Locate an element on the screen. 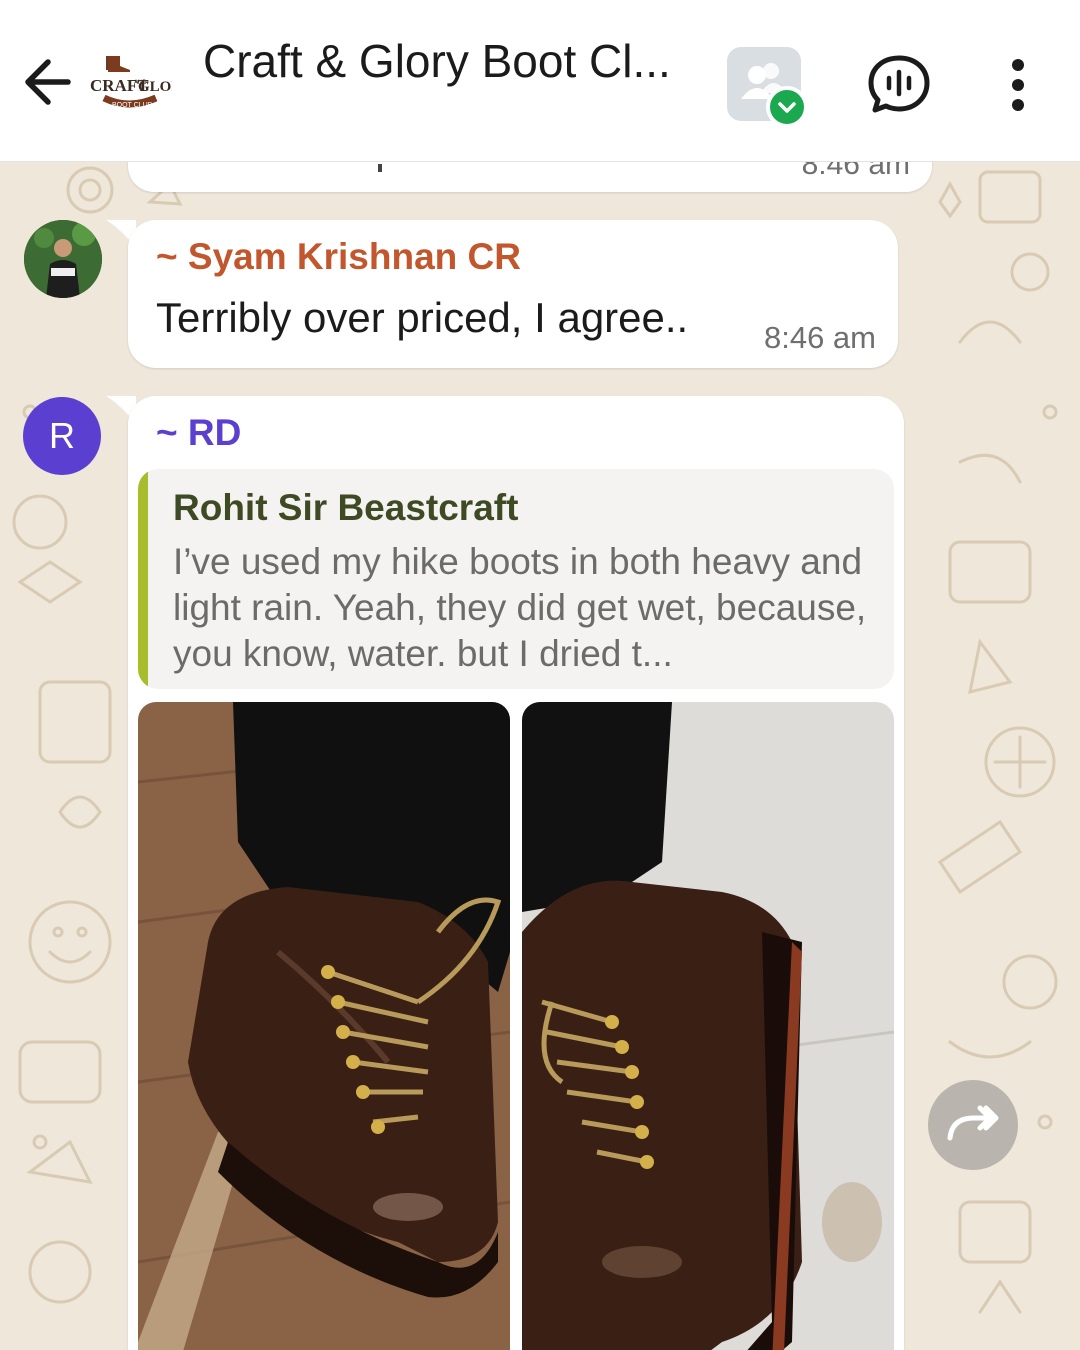  previous-message-bubble: 8:46 am is located at coordinates (530, 177).